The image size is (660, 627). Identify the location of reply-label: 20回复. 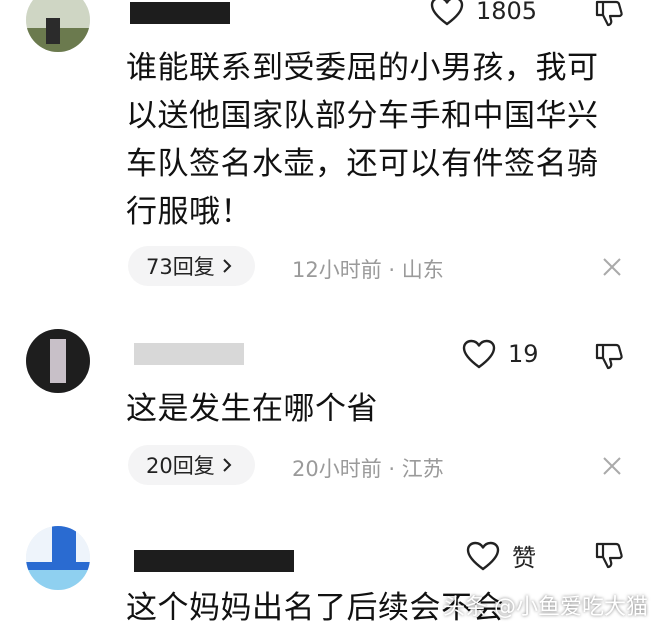
(180, 466).